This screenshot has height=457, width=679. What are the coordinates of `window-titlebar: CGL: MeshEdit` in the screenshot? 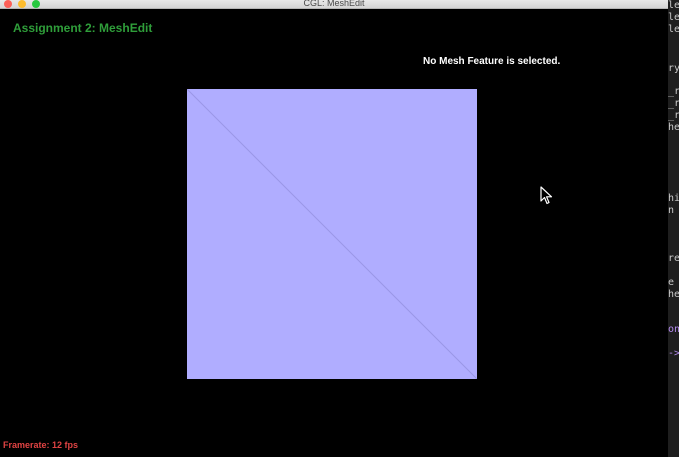 It's located at (334, 4).